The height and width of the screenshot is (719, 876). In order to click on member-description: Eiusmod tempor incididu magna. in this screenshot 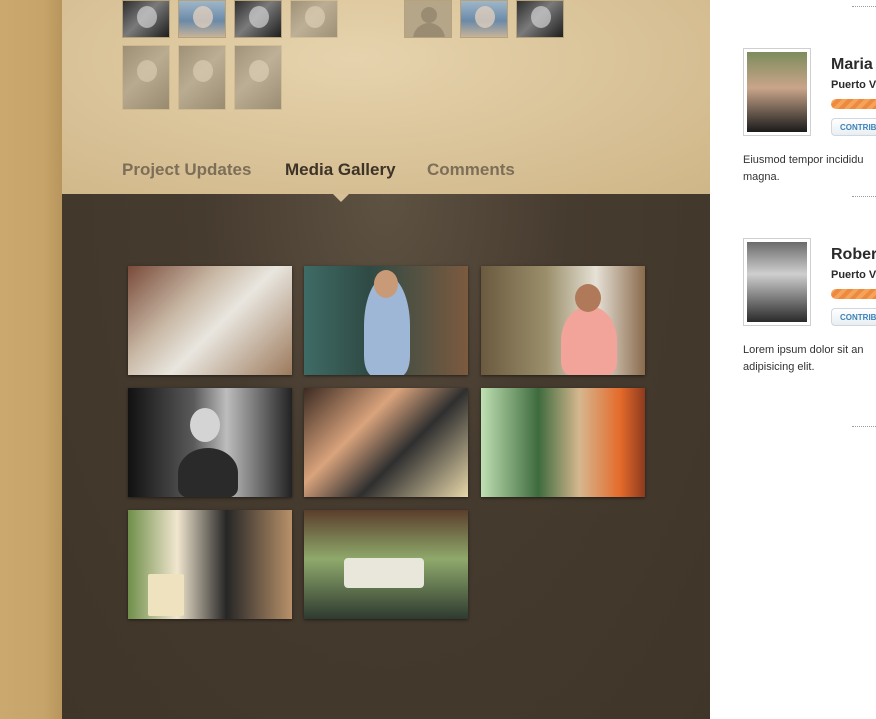, I will do `click(809, 169)`.